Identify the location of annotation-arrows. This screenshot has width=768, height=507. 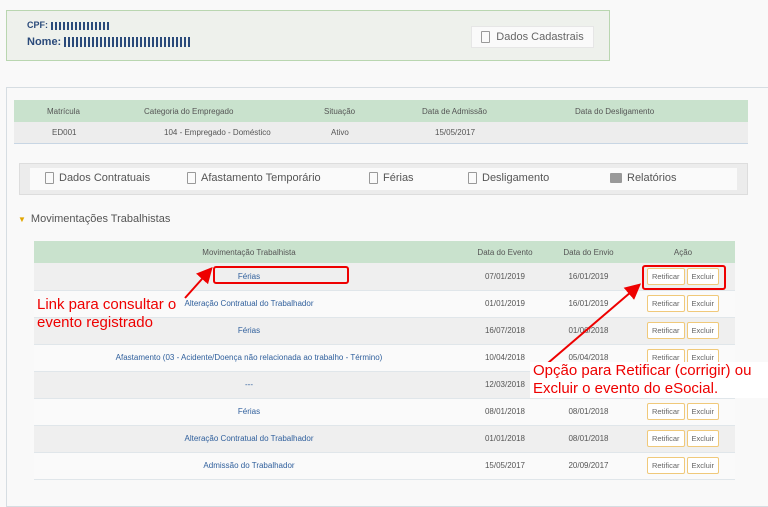
(413, 315).